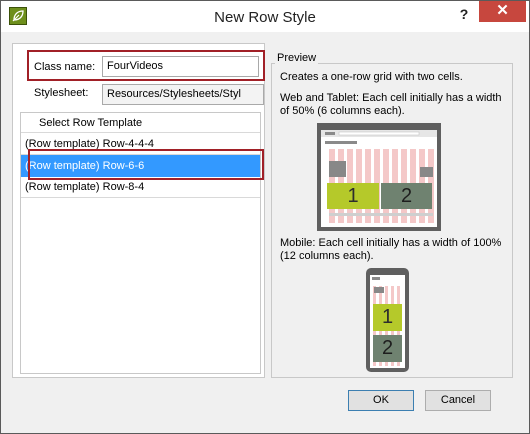 This screenshot has height=434, width=530. Describe the element at coordinates (183, 94) in the screenshot. I see `stylesheet-select: Resources/Stylesheets/Styl` at that location.